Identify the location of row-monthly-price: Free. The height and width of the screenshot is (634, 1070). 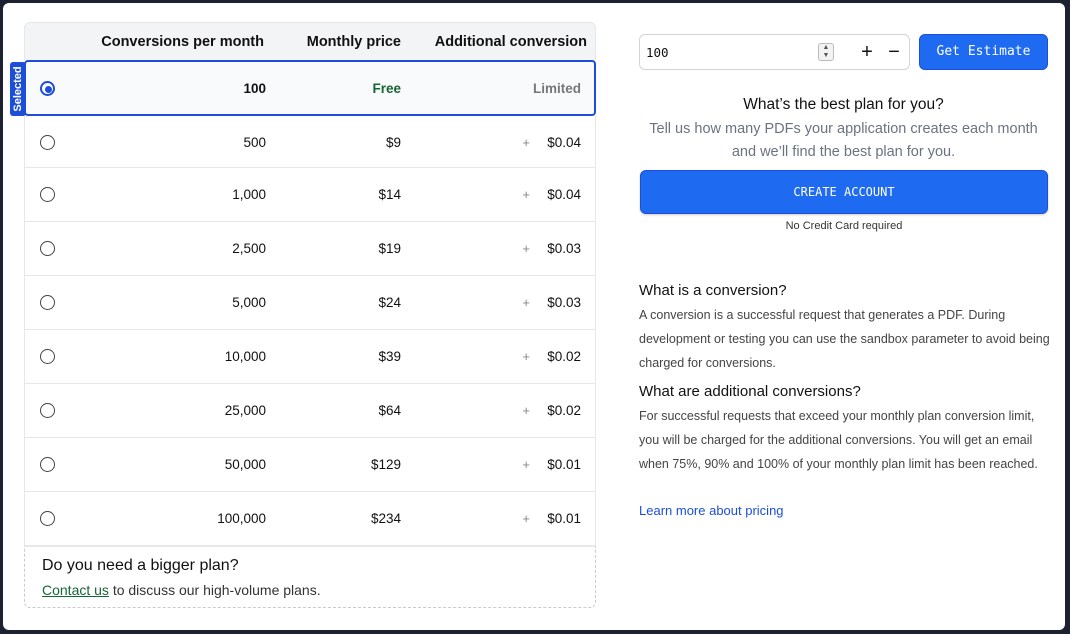
(386, 88).